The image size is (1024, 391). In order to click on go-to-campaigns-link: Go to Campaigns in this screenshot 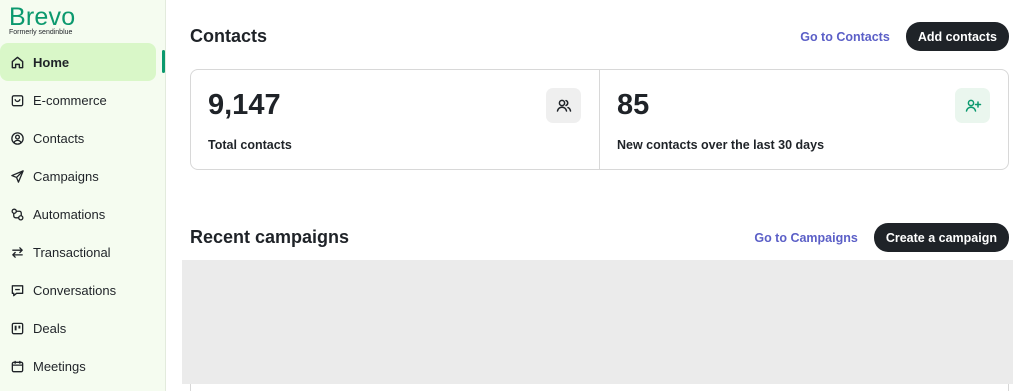, I will do `click(805, 238)`.